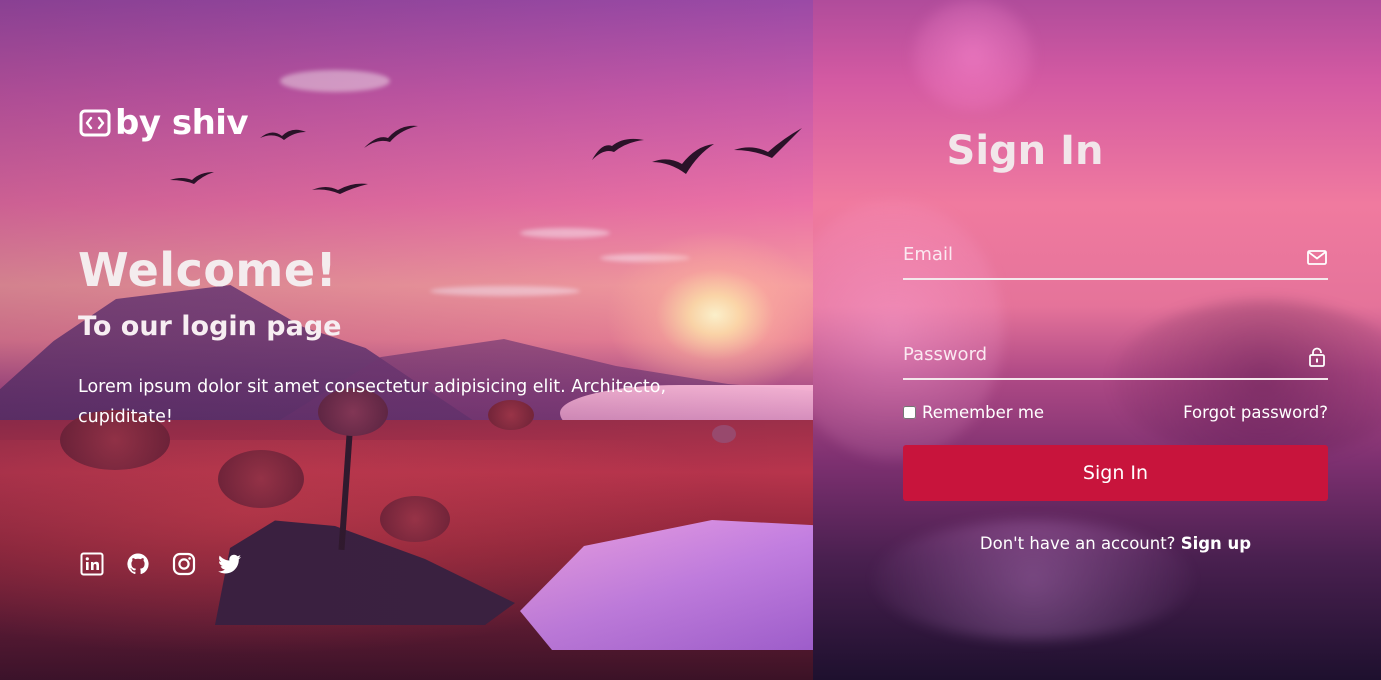  What do you see at coordinates (1115, 473) in the screenshot?
I see `signin-button: Sign In` at bounding box center [1115, 473].